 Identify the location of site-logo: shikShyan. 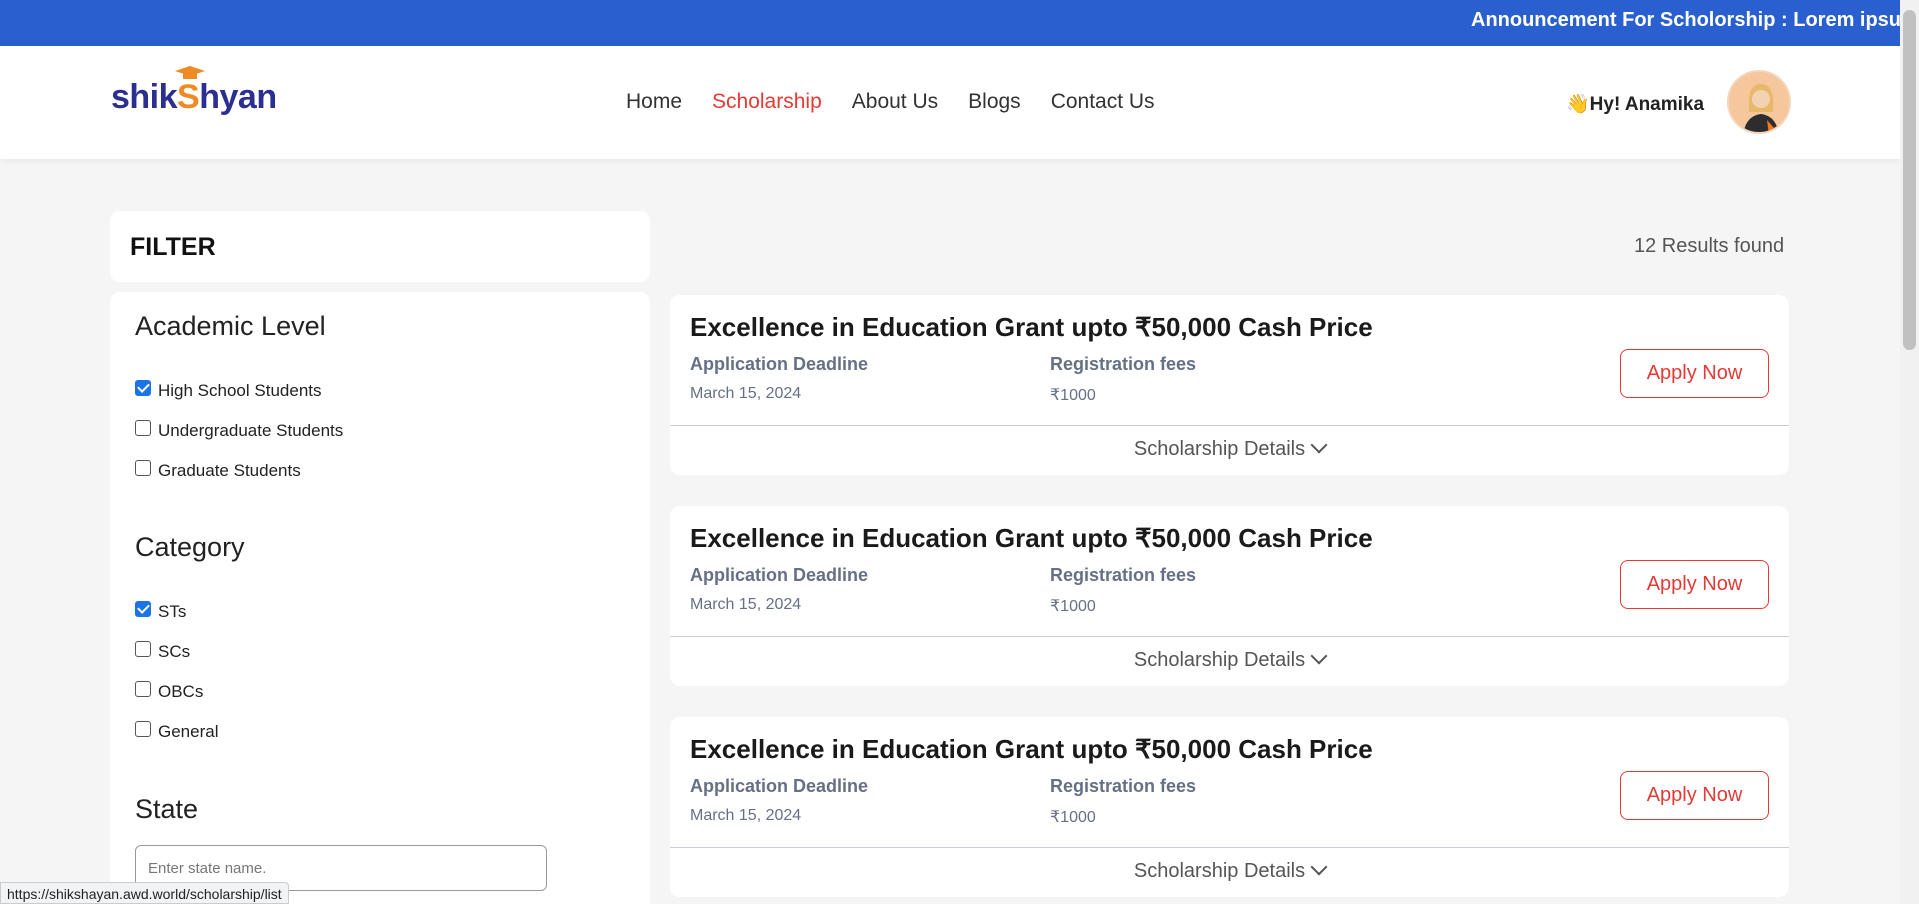
(194, 97).